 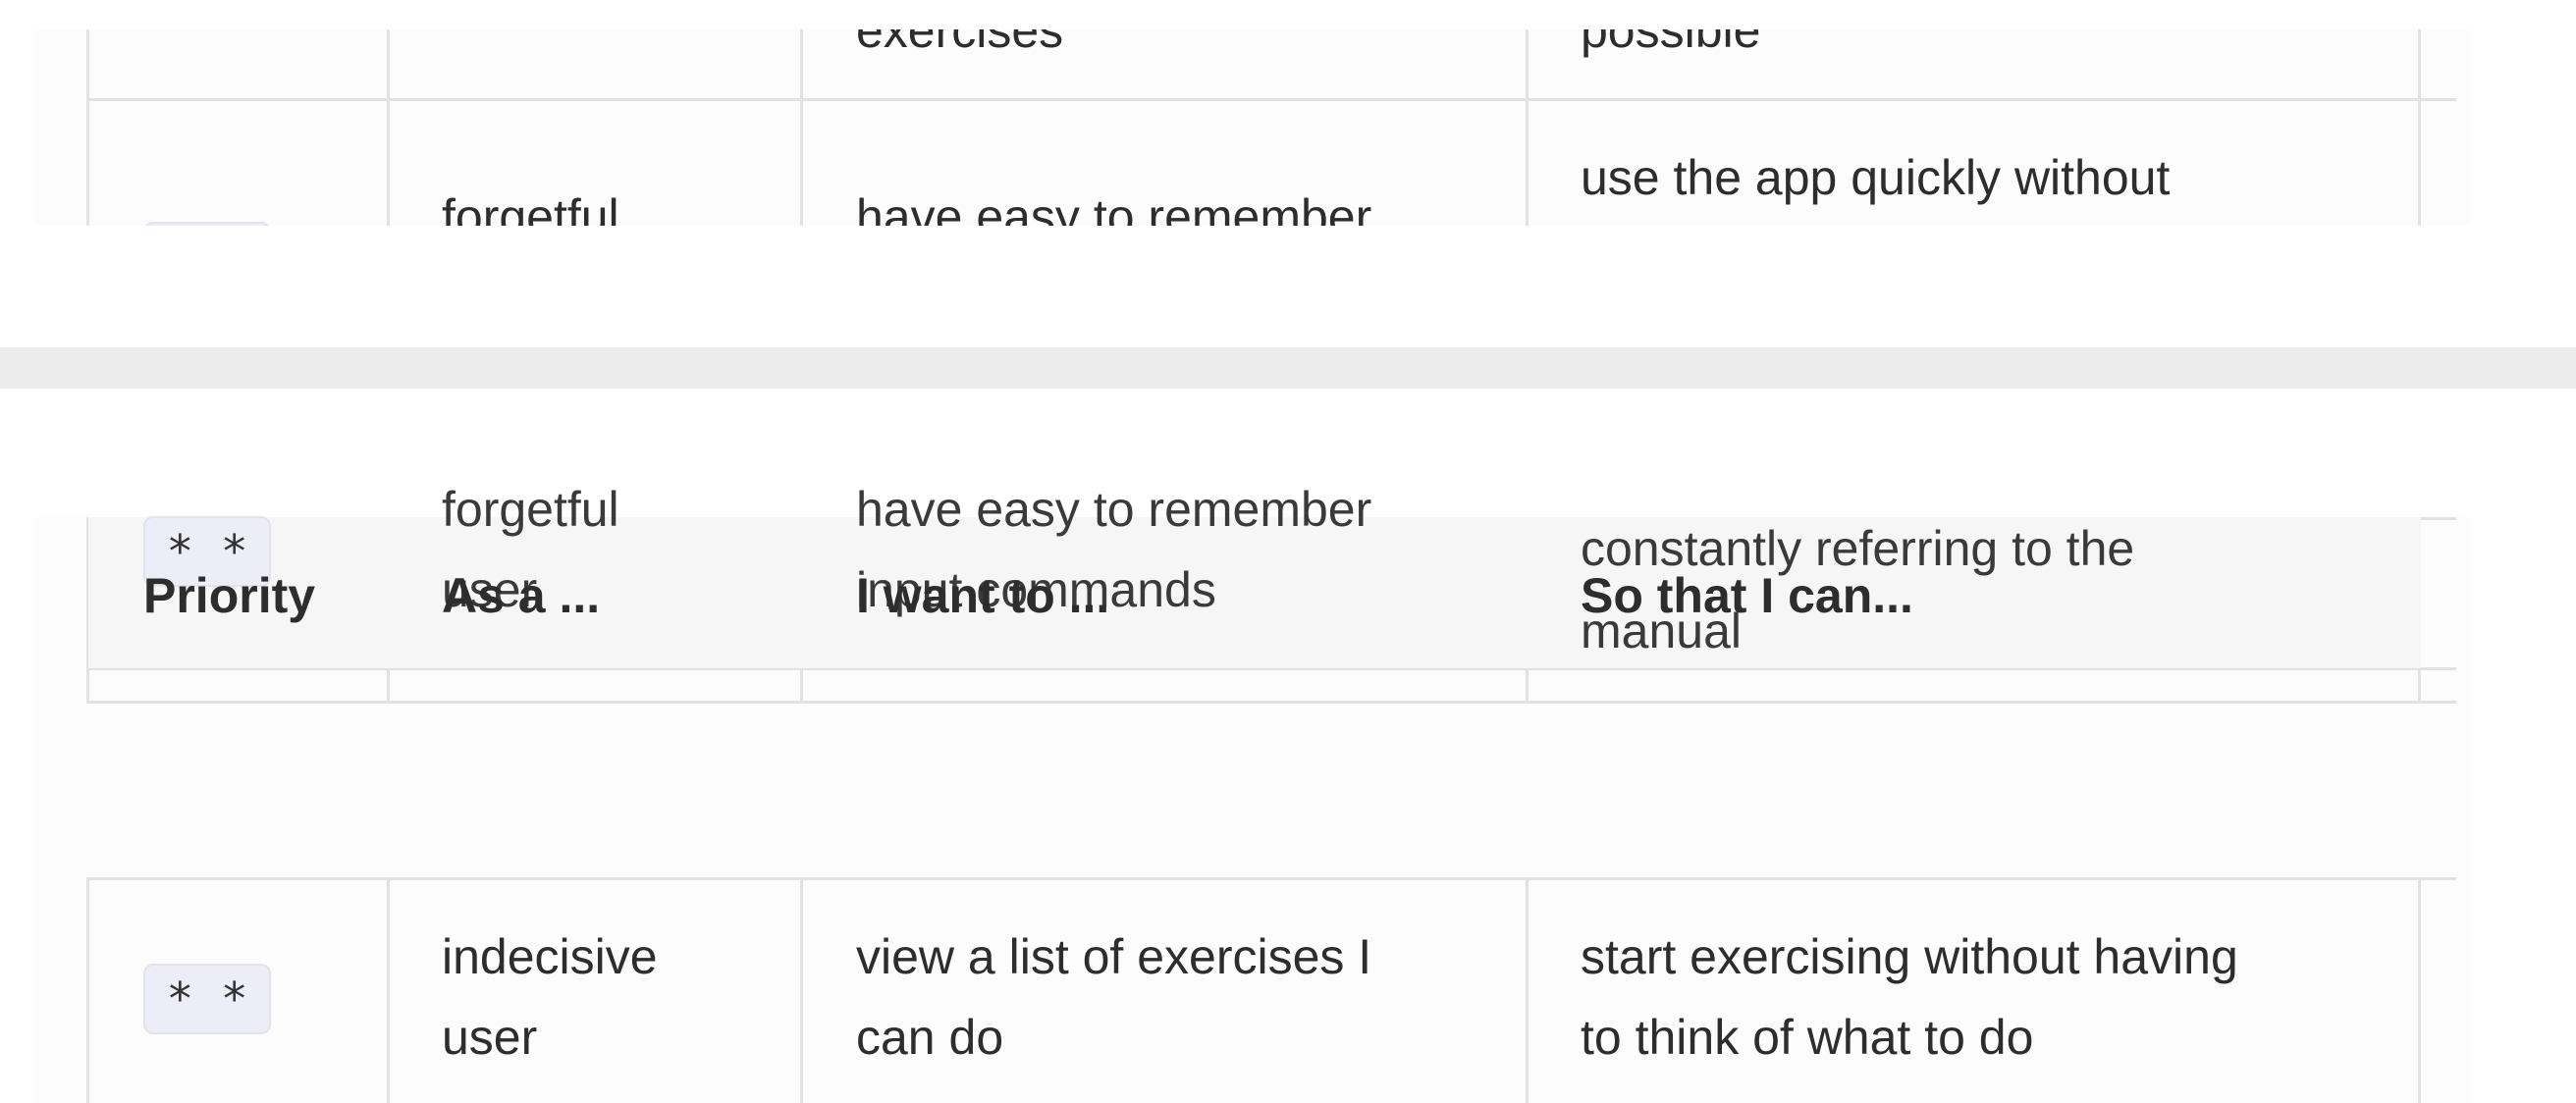 What do you see at coordinates (550, 957) in the screenshot?
I see `cell-as-a-line1: indecisive` at bounding box center [550, 957].